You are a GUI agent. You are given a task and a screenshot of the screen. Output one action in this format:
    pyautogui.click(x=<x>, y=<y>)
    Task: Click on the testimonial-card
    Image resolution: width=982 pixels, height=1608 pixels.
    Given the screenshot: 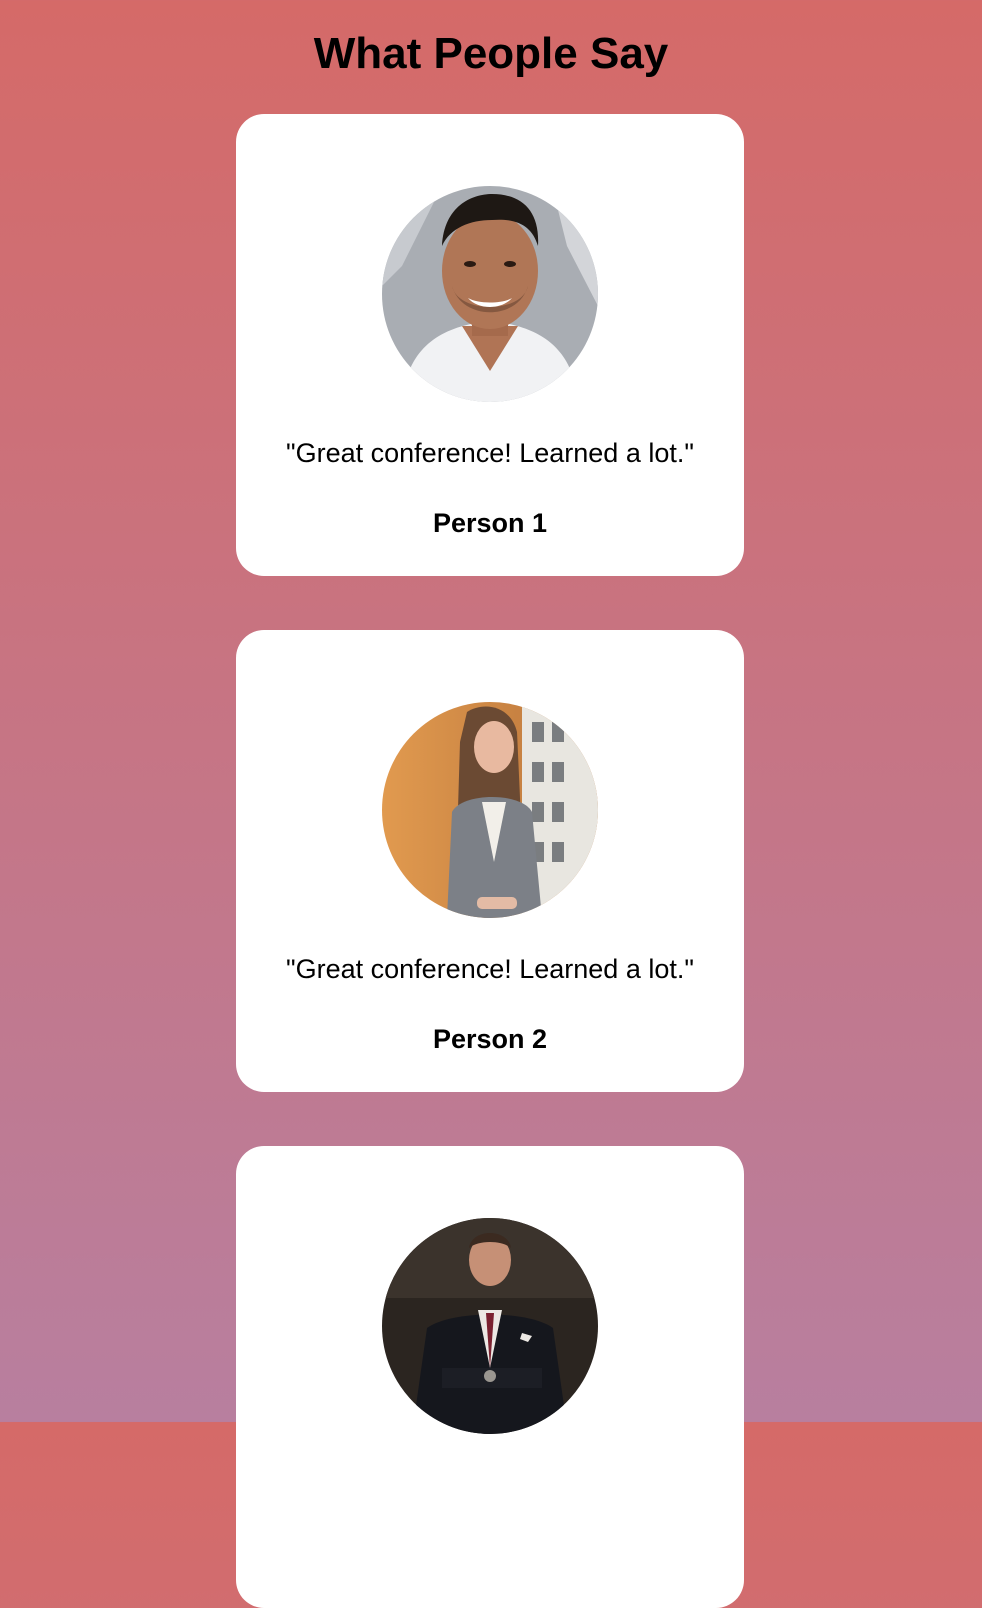 What is the action you would take?
    pyautogui.click(x=490, y=1377)
    